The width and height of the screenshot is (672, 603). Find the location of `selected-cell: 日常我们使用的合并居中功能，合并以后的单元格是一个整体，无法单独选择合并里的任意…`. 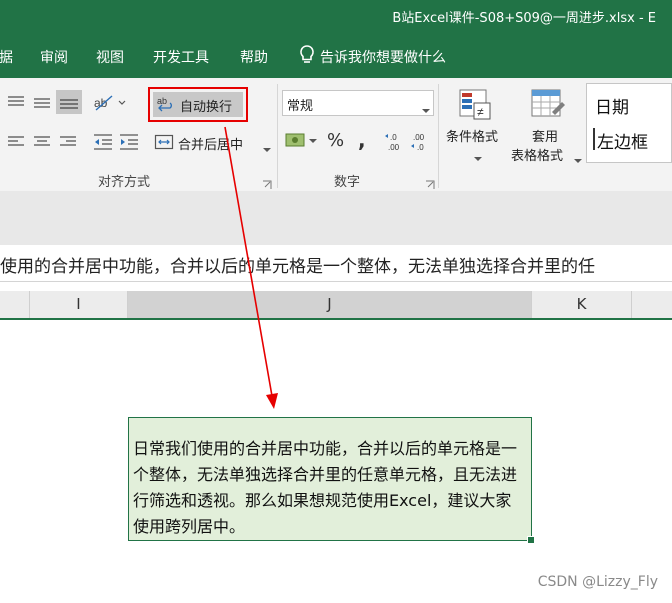

selected-cell: 日常我们使用的合并居中功能，合并以后的单元格是一个整体，无法单独选择合并里的任意… is located at coordinates (331, 480).